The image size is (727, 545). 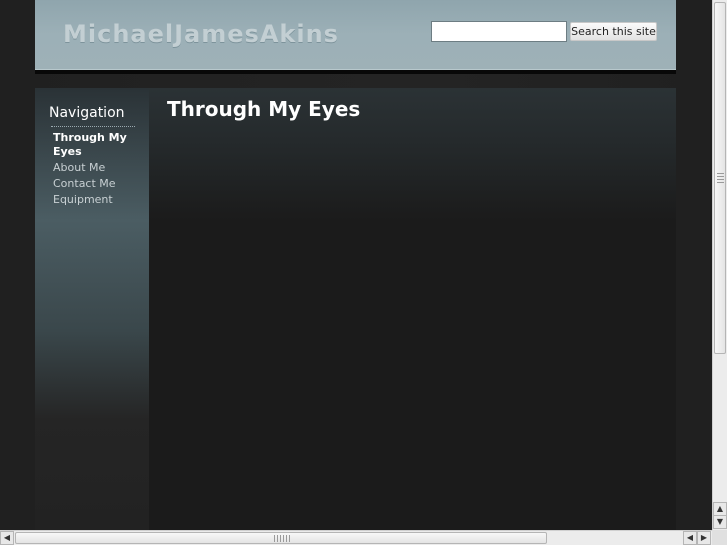 What do you see at coordinates (87, 113) in the screenshot?
I see `navigation-heading: Navigation` at bounding box center [87, 113].